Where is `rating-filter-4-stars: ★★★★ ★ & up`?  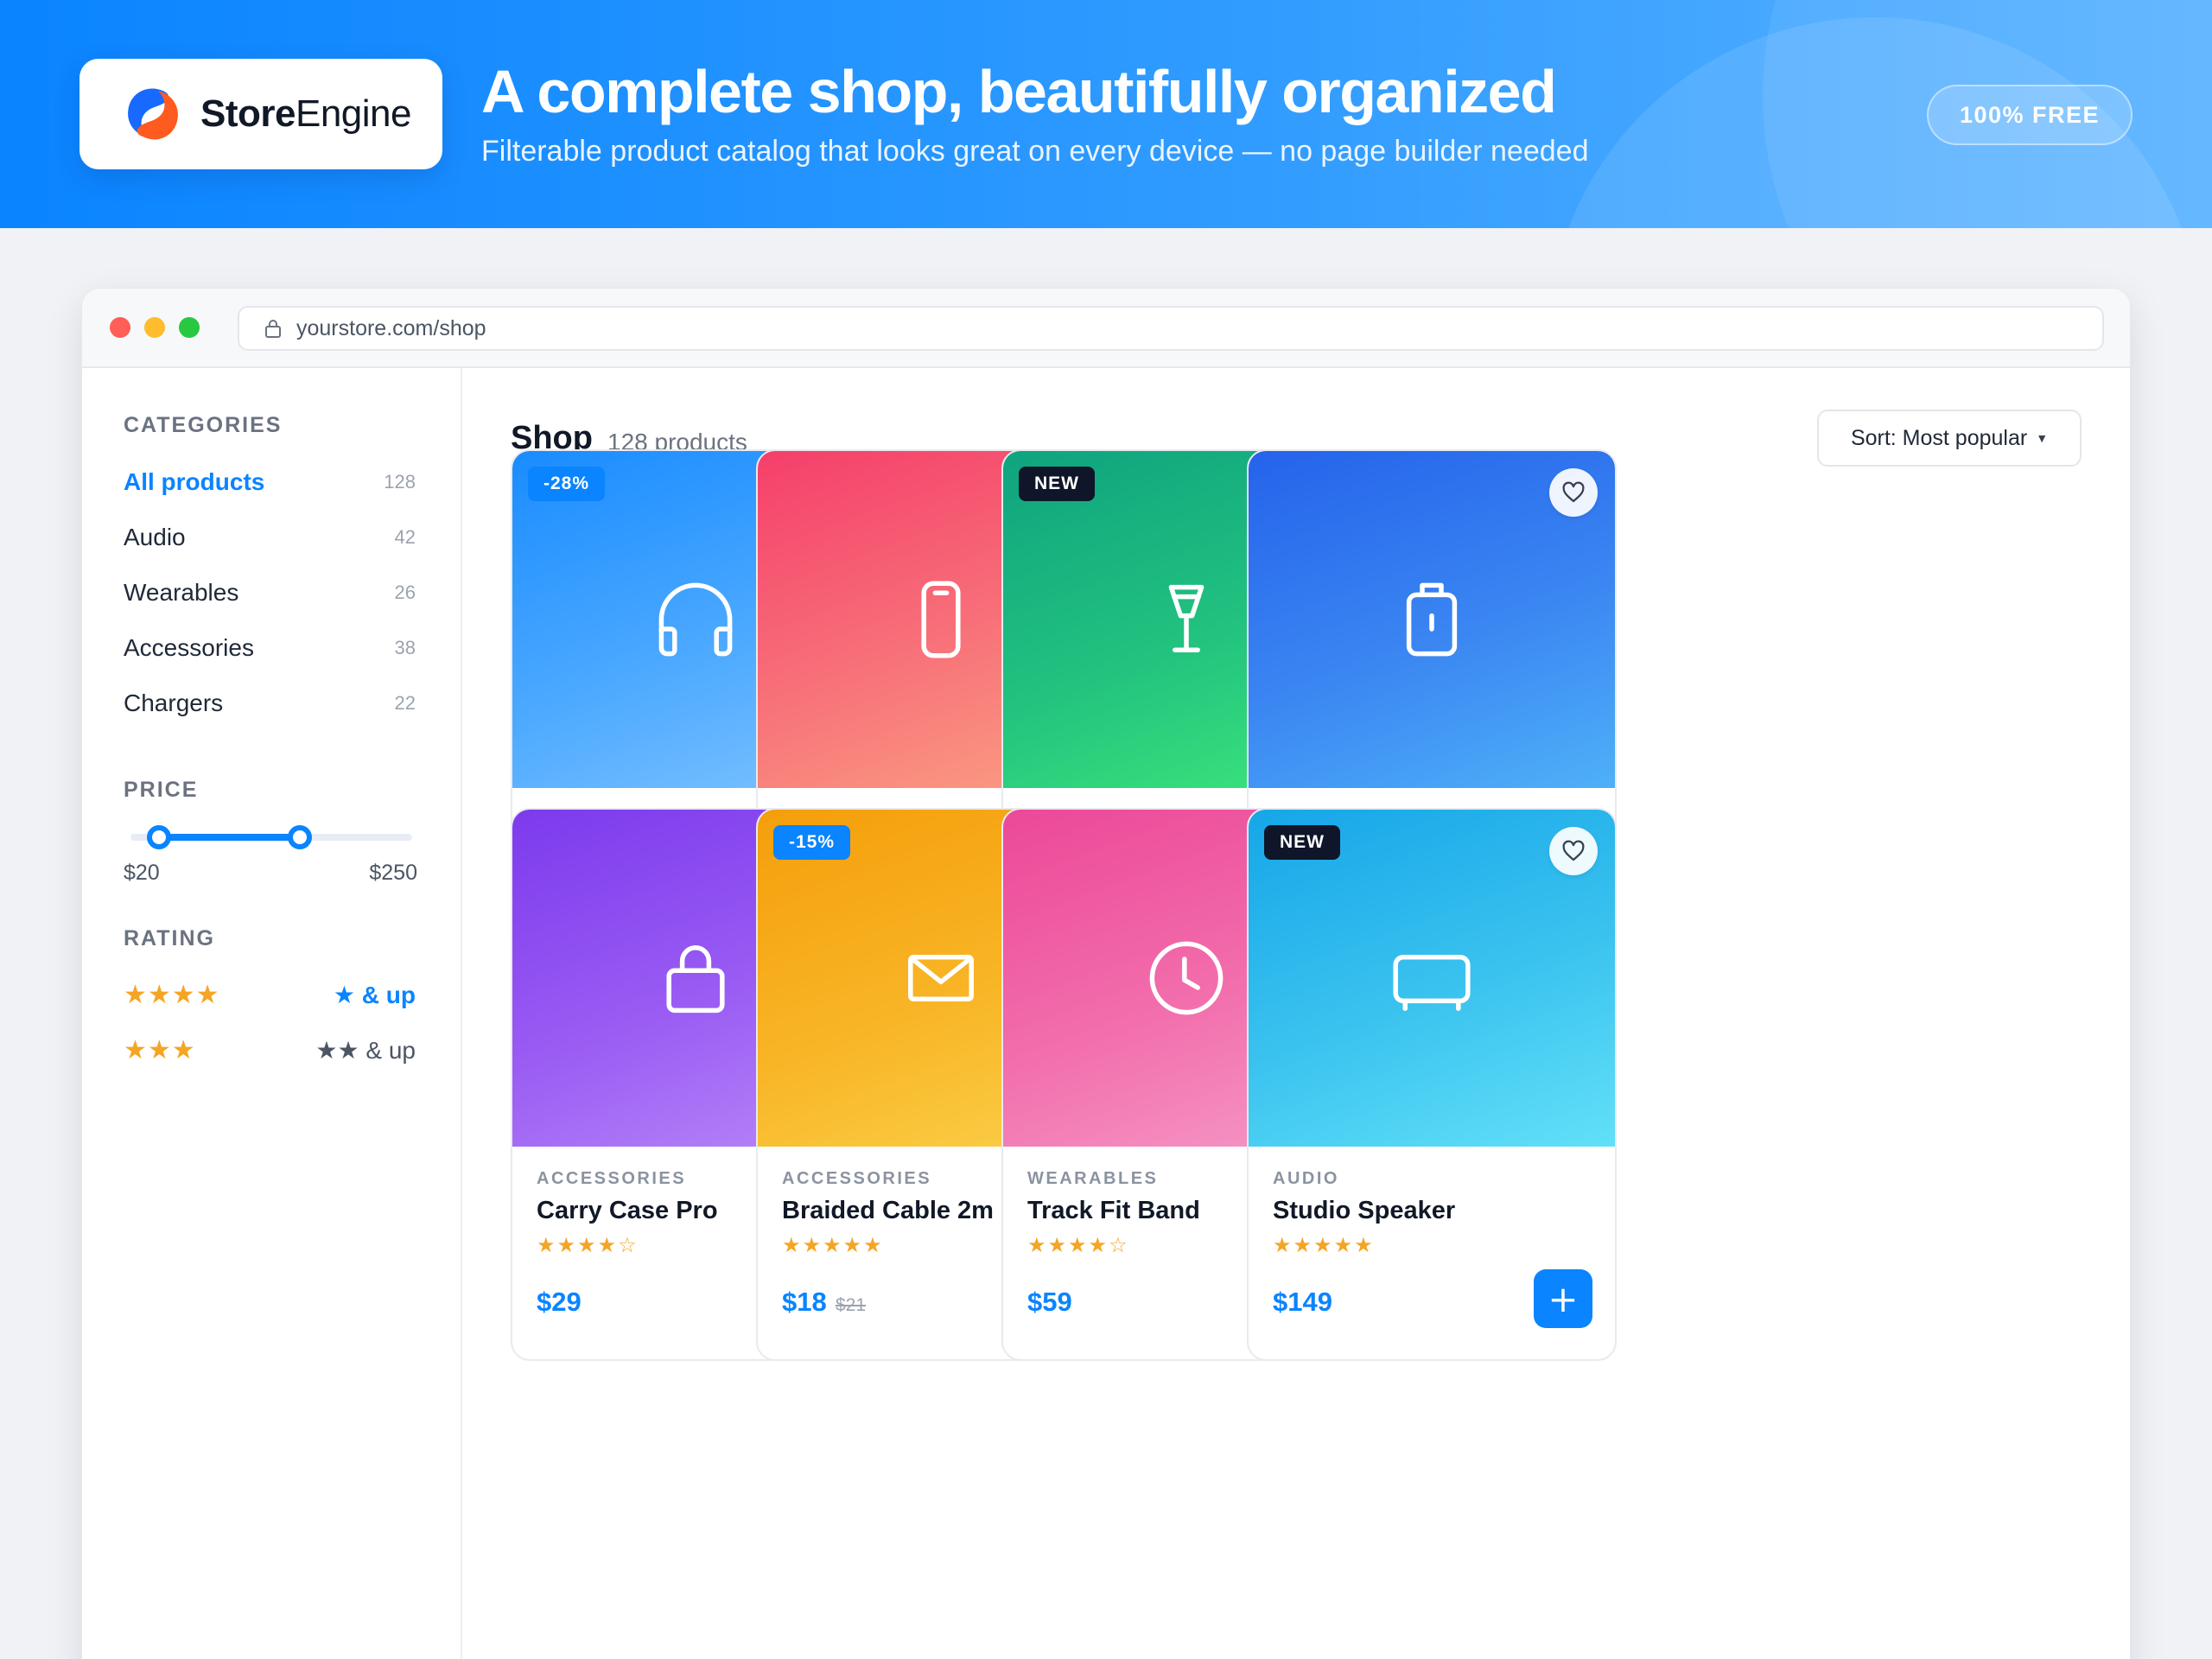 rating-filter-4-stars: ★★★★ ★ & up is located at coordinates (270, 995).